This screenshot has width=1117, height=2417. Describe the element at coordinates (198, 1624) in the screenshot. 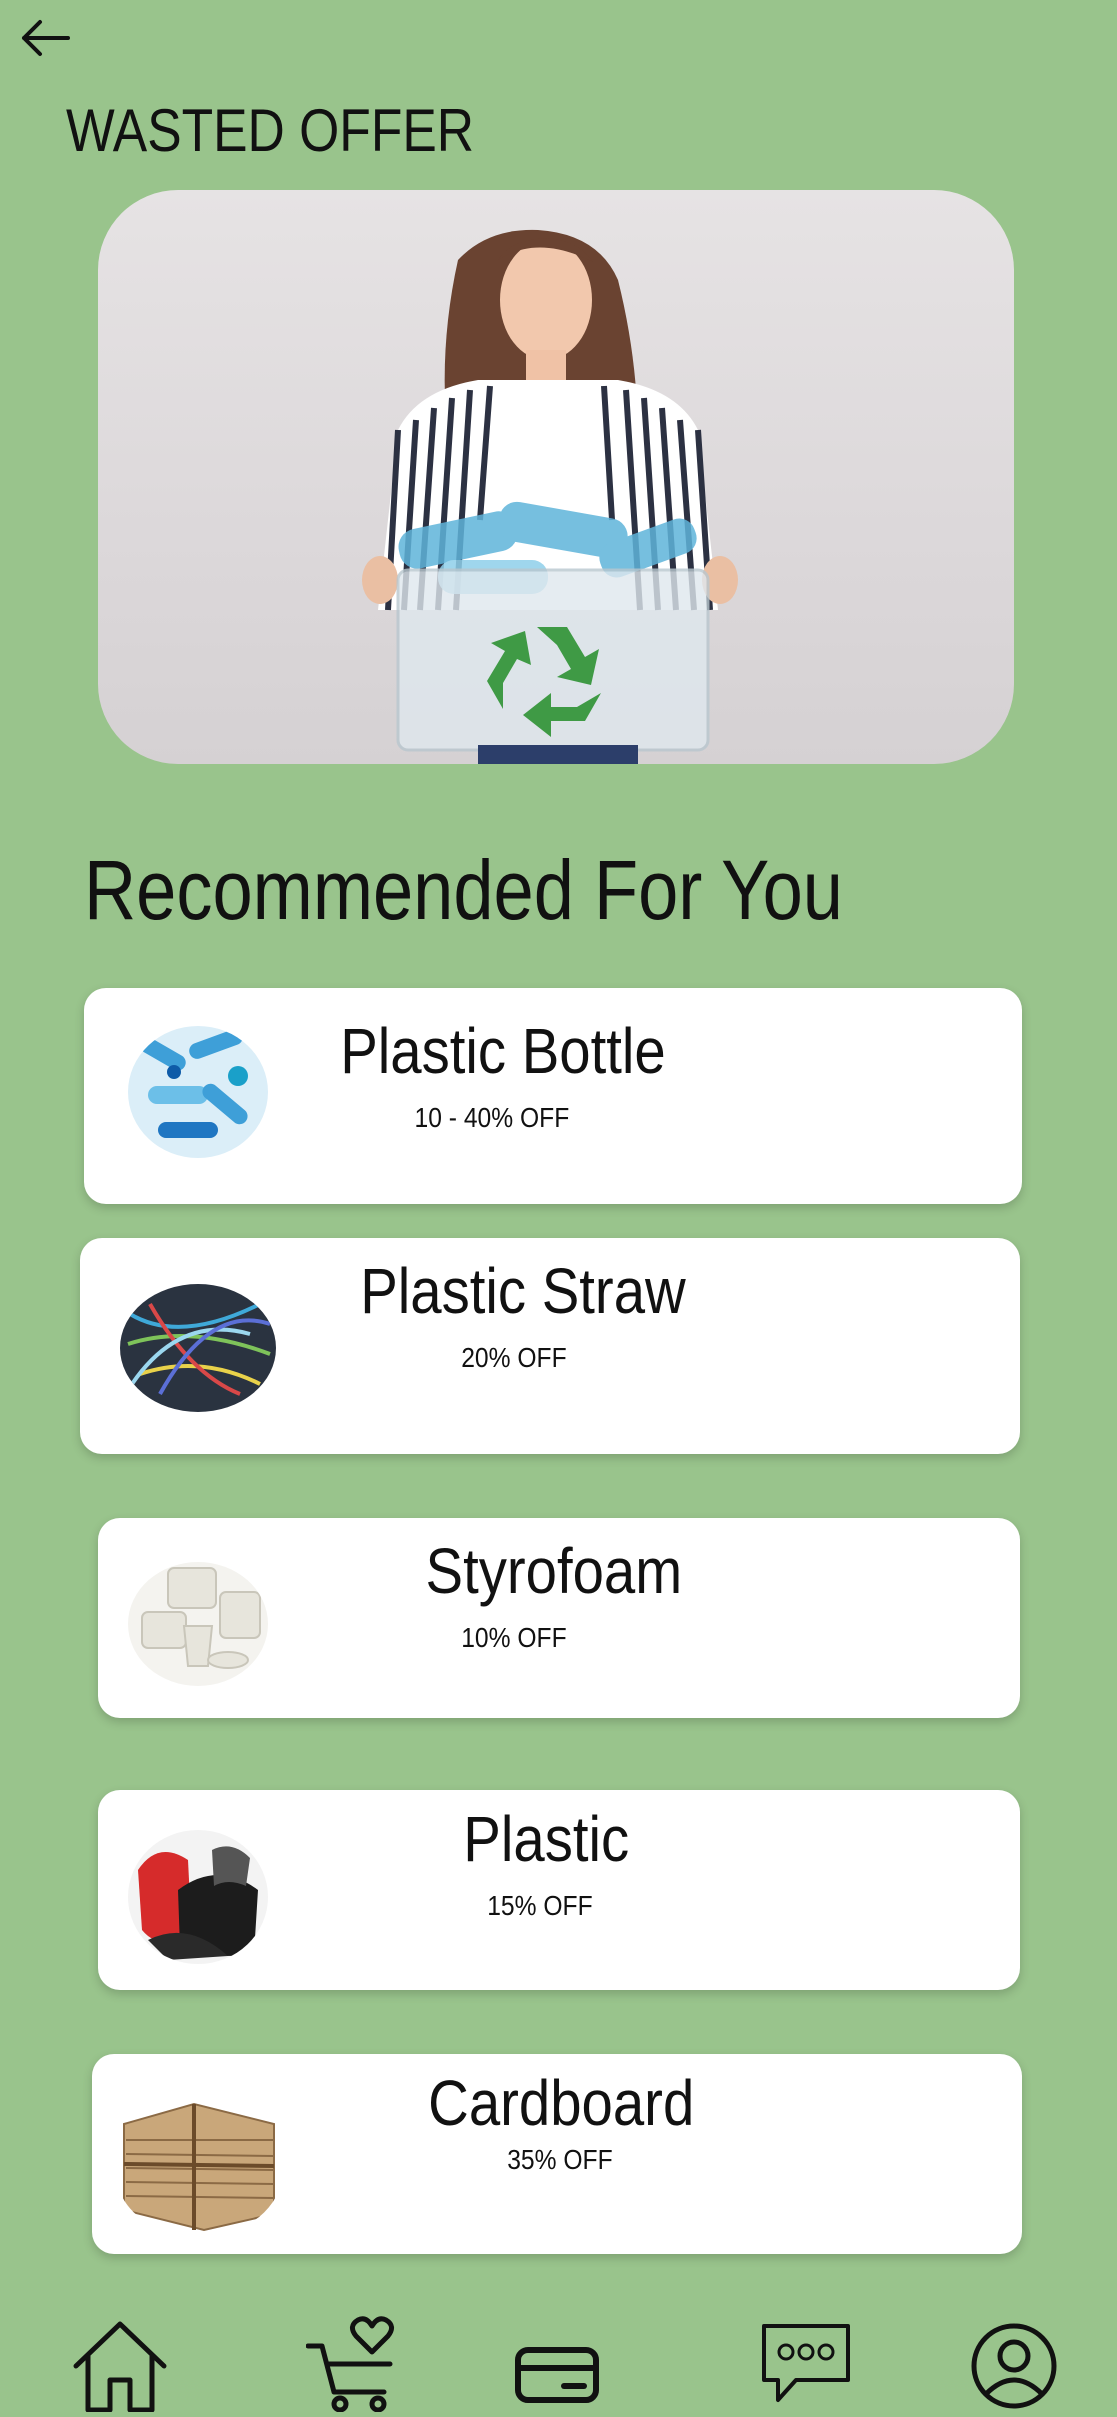

I see `styrofoam-containers-thumbnail` at that location.